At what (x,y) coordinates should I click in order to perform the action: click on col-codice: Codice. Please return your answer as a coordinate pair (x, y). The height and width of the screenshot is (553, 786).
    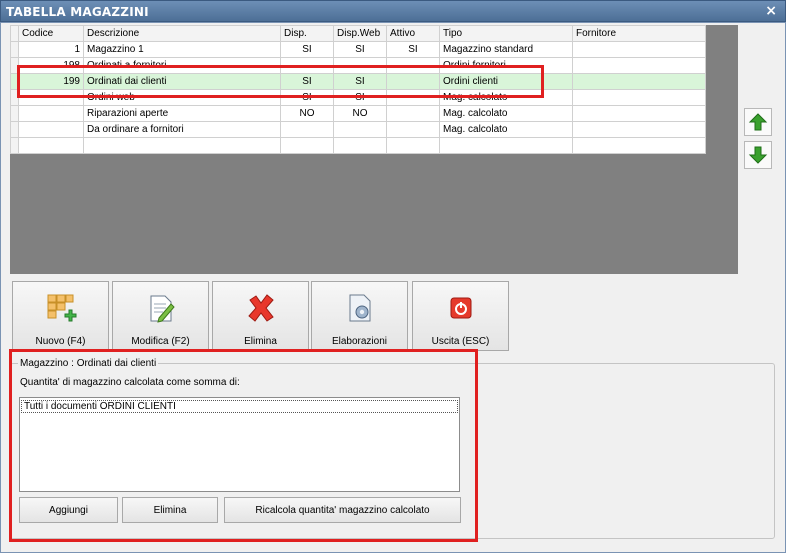
    Looking at the image, I should click on (51, 33).